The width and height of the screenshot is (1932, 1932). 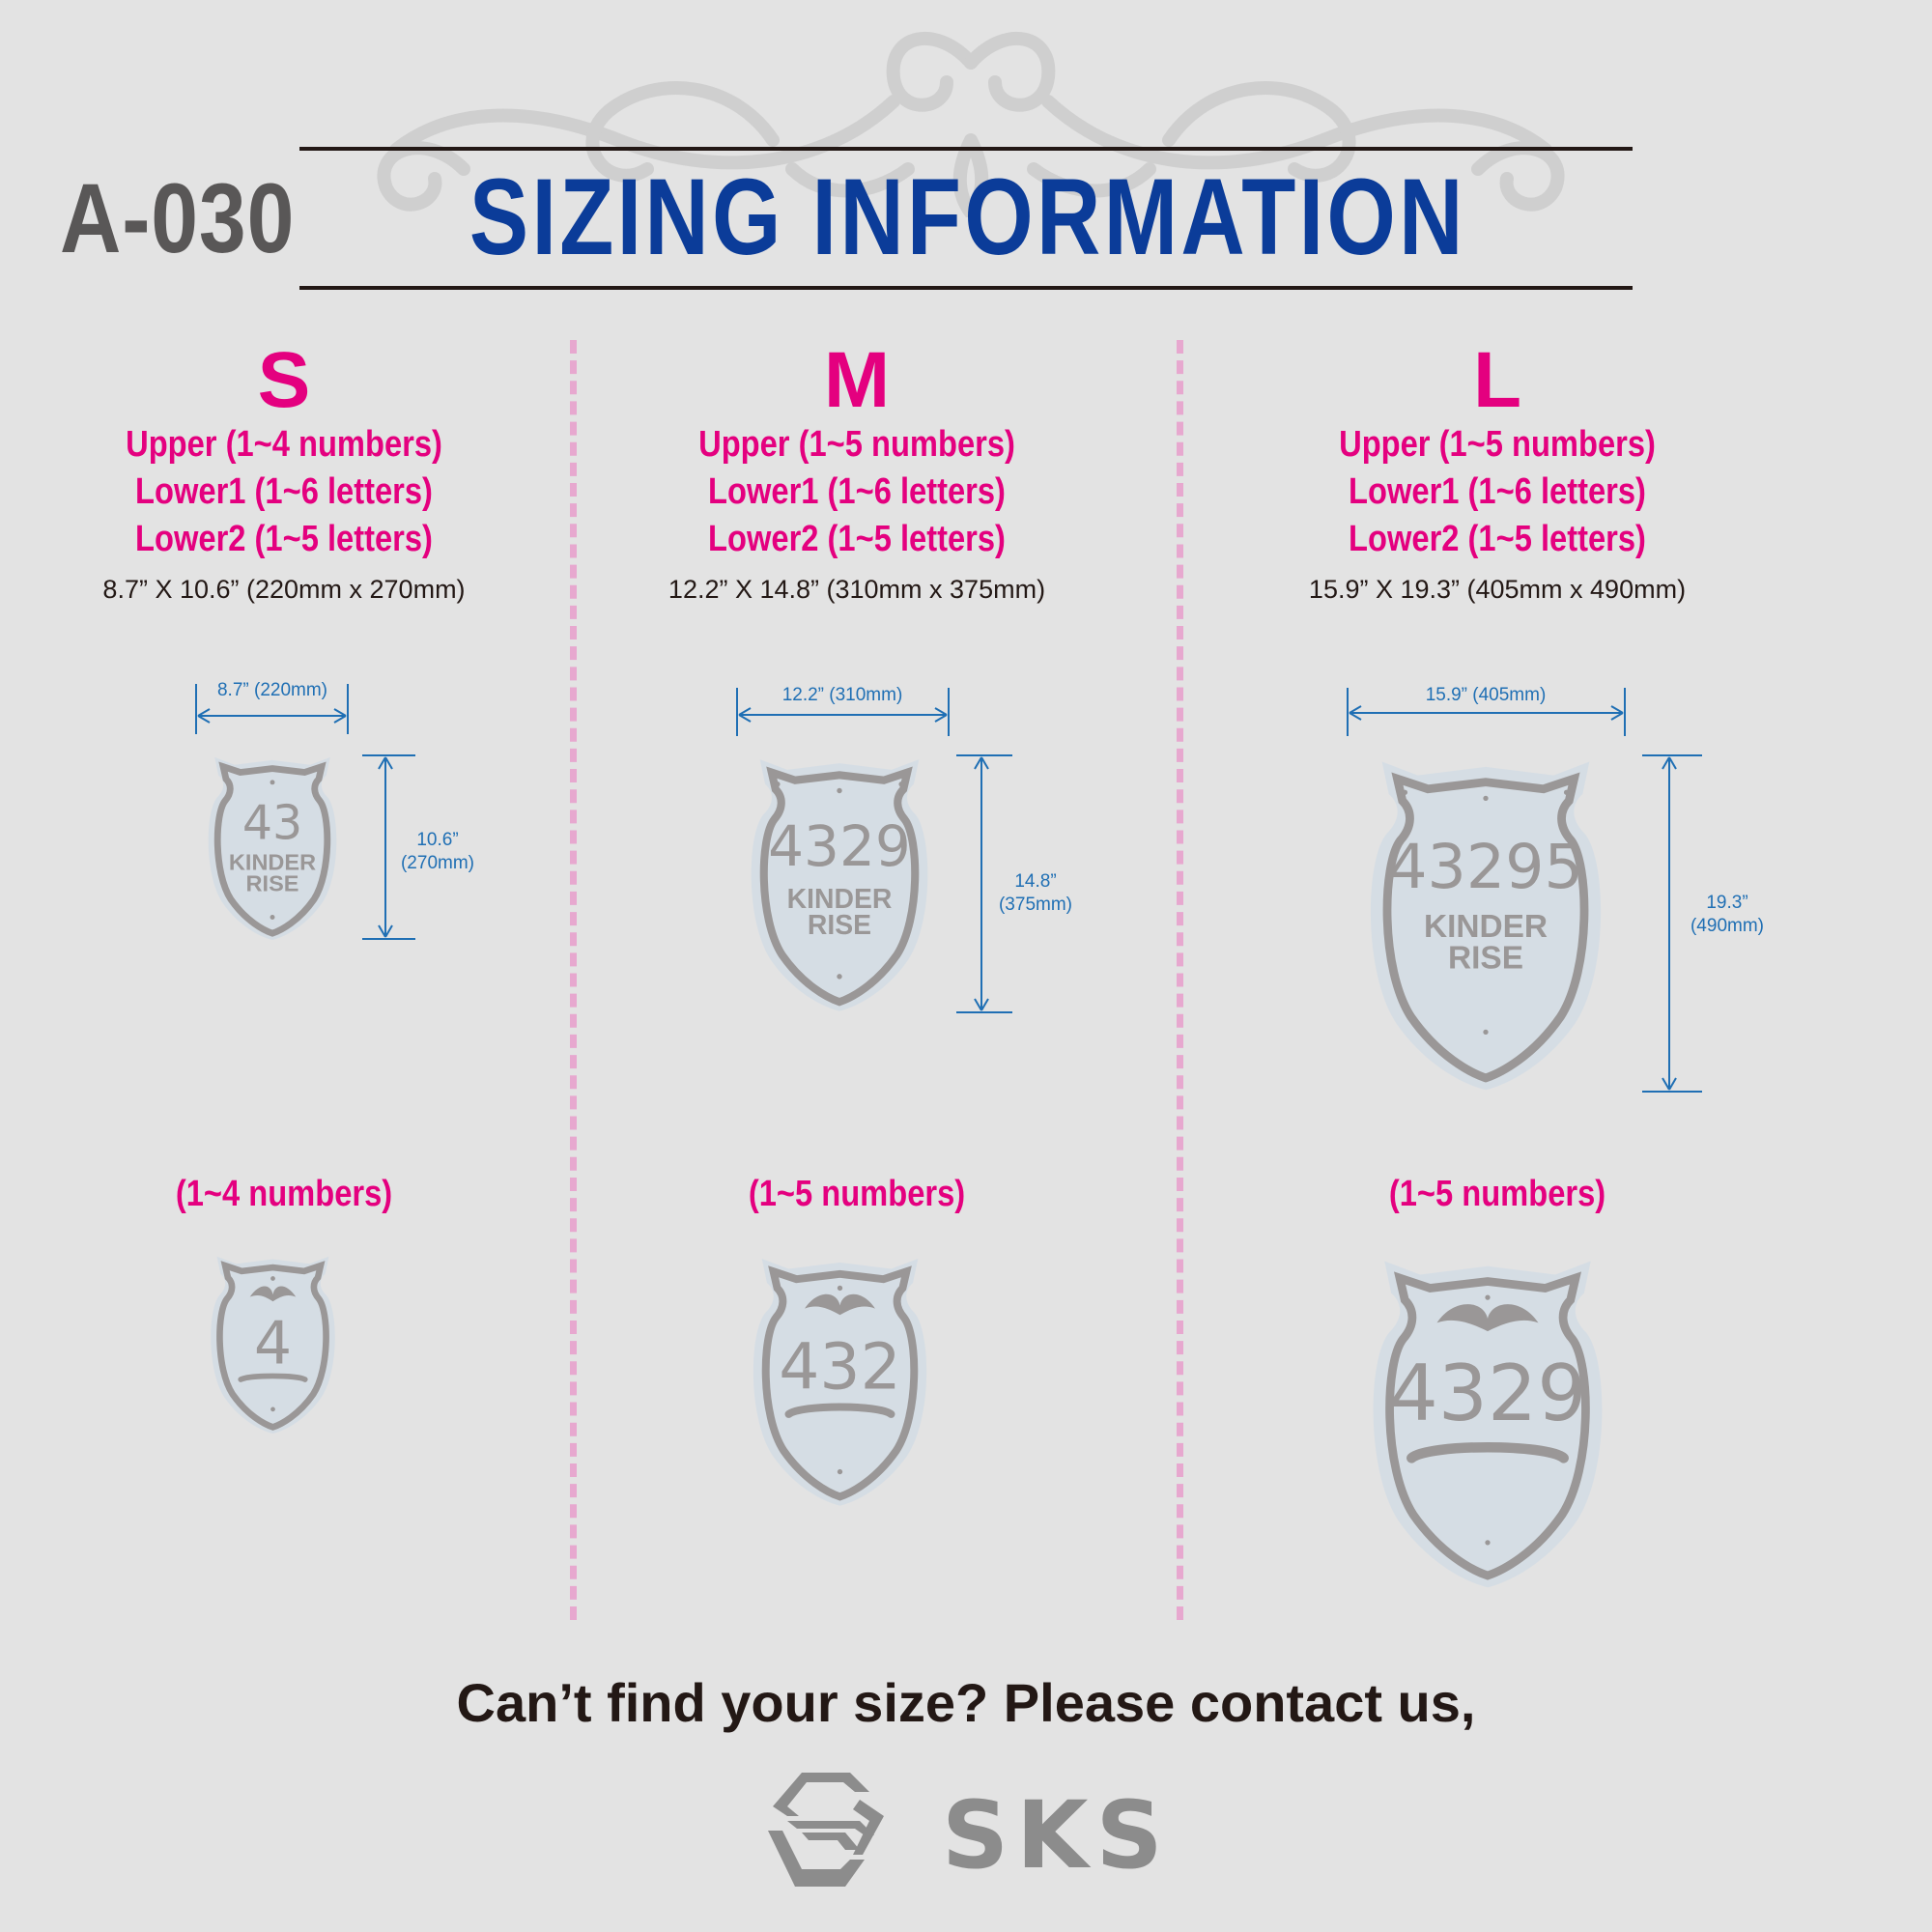 I want to click on size-l-width-dimension: 15.9” (405mm), so click(x=1486, y=710).